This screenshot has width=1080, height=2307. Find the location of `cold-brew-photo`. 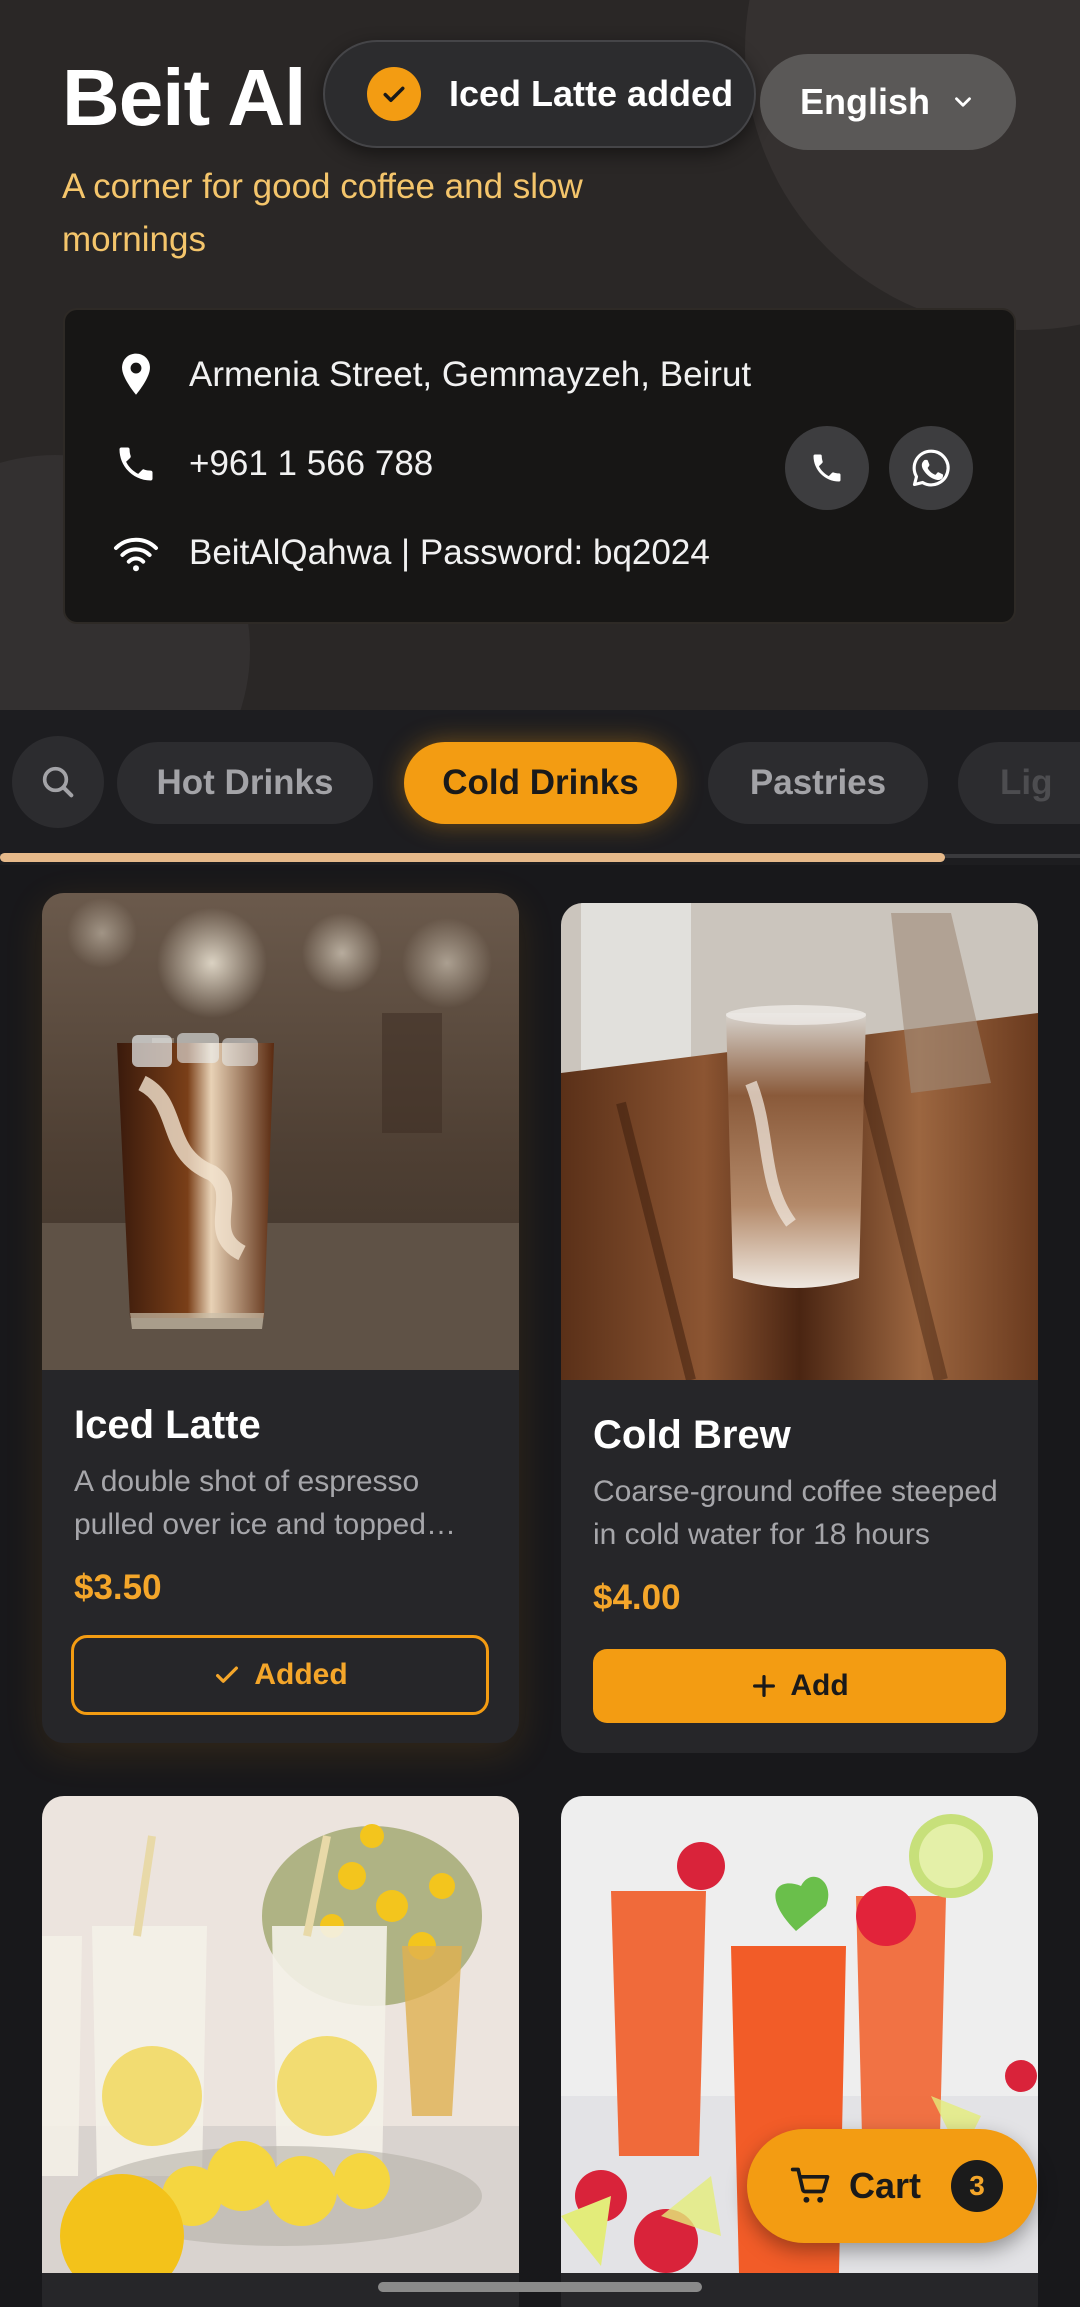

cold-brew-photo is located at coordinates (799, 1141).